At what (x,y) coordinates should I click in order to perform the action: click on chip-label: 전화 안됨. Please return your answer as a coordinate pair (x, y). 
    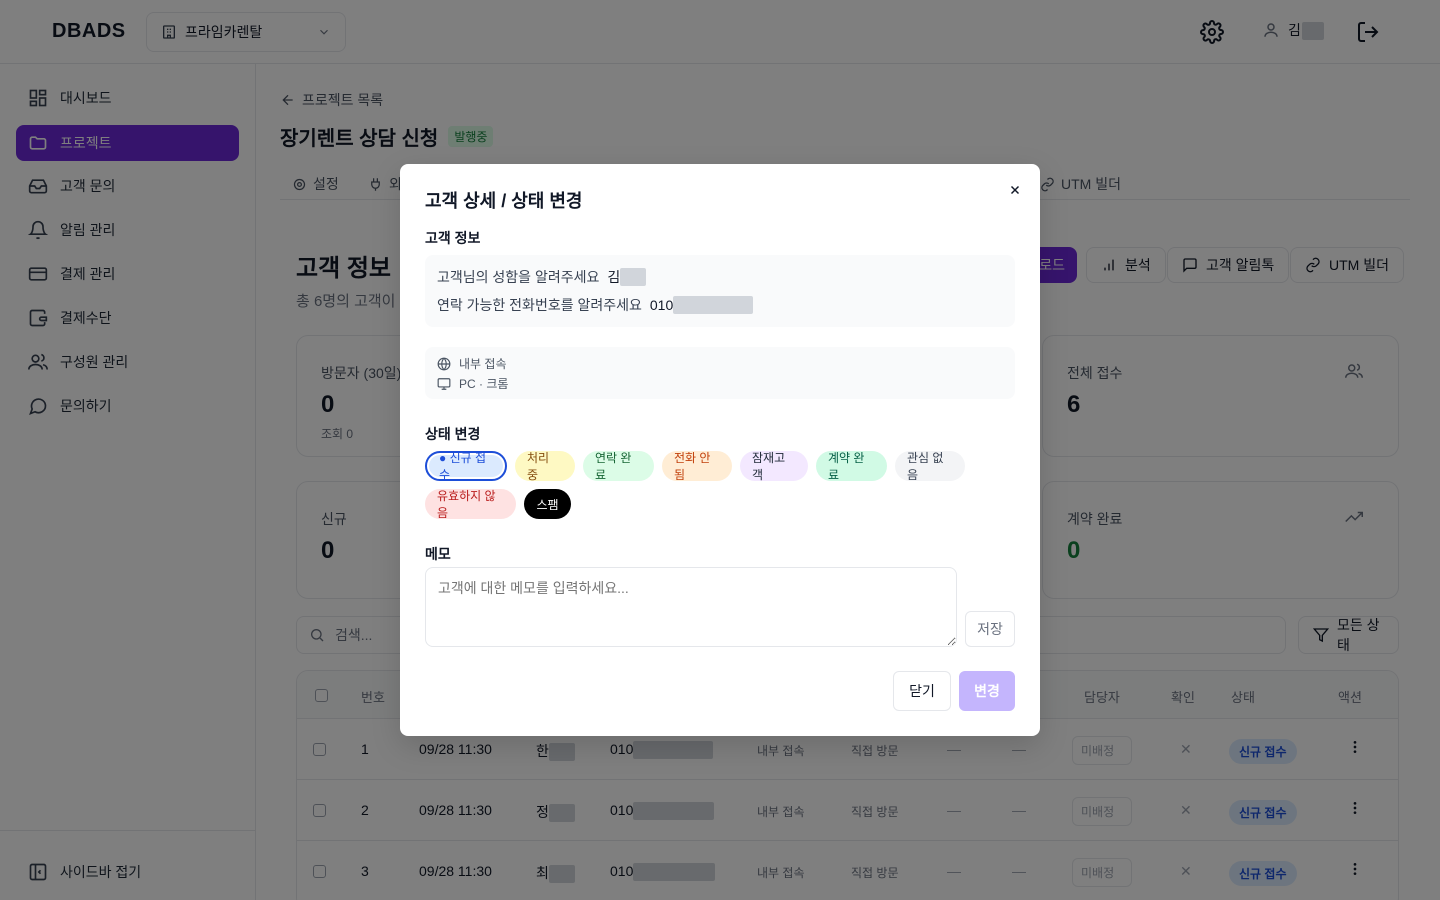
    Looking at the image, I should click on (692, 466).